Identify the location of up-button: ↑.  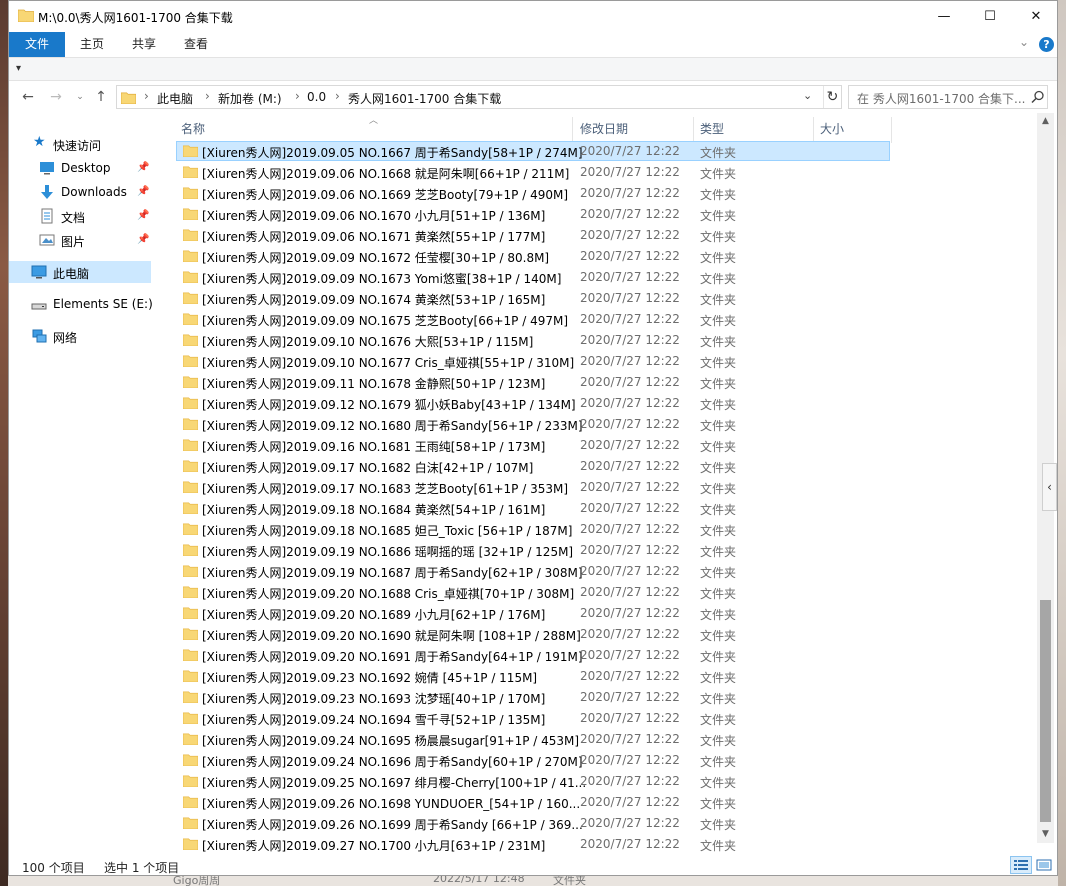
(101, 97).